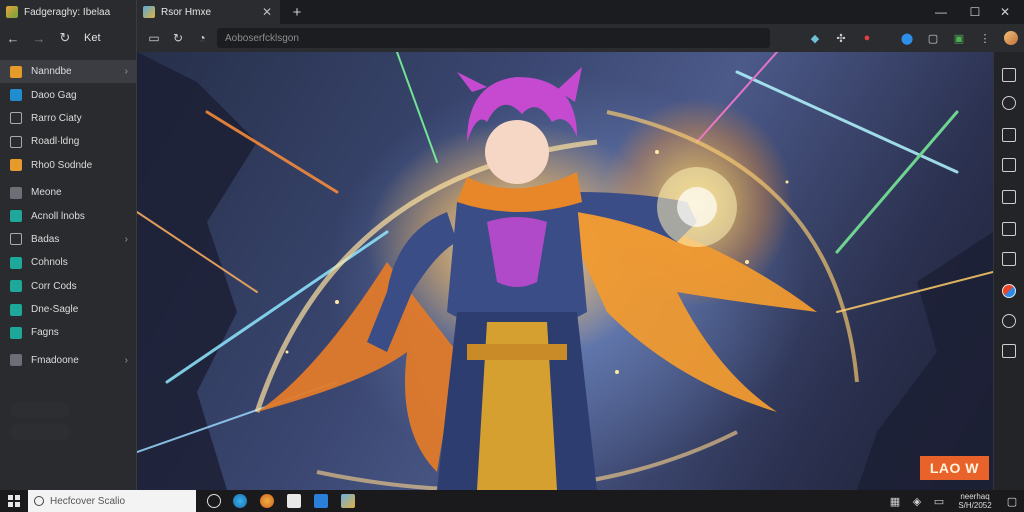  I want to click on sidebar-item-10: Dne-Sagle, so click(68, 309).